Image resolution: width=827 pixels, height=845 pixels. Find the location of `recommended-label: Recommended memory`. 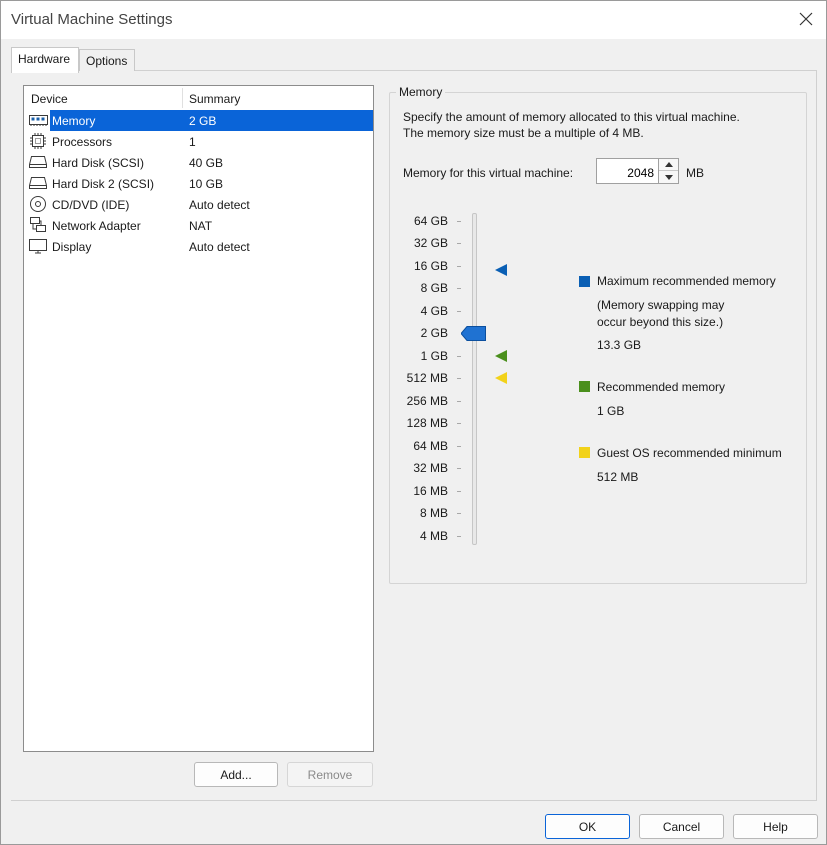

recommended-label: Recommended memory is located at coordinates (661, 387).